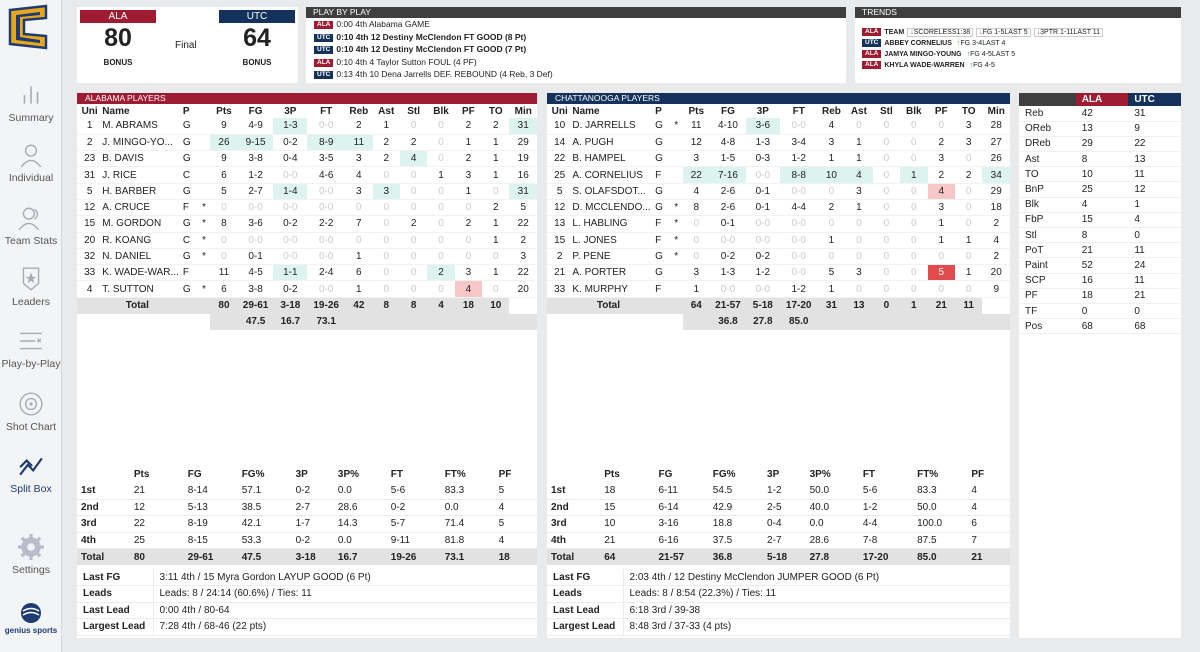  I want to click on quarter-cell: 25, so click(156, 540).